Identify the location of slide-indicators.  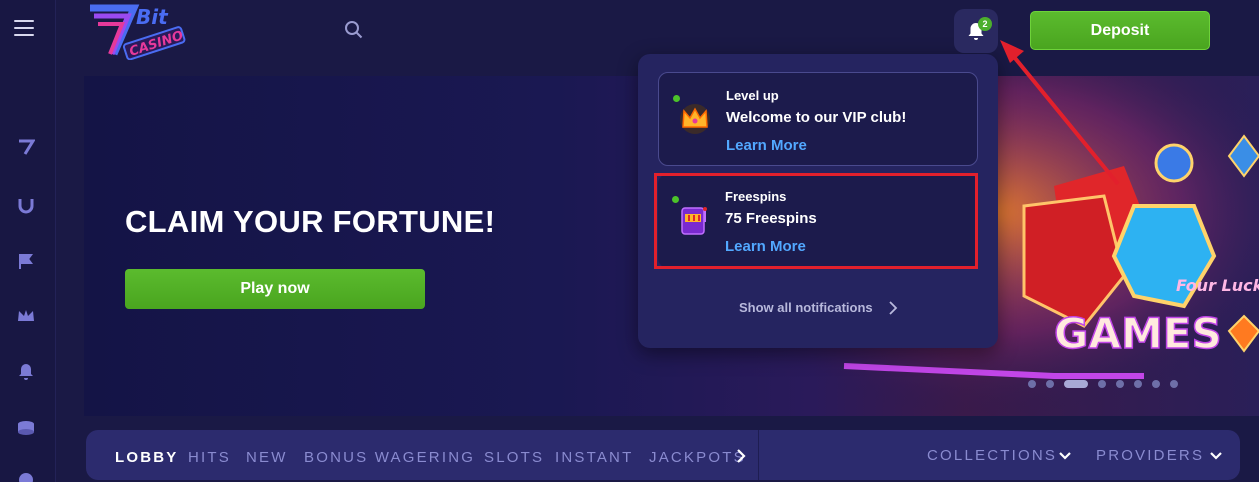
(1103, 384).